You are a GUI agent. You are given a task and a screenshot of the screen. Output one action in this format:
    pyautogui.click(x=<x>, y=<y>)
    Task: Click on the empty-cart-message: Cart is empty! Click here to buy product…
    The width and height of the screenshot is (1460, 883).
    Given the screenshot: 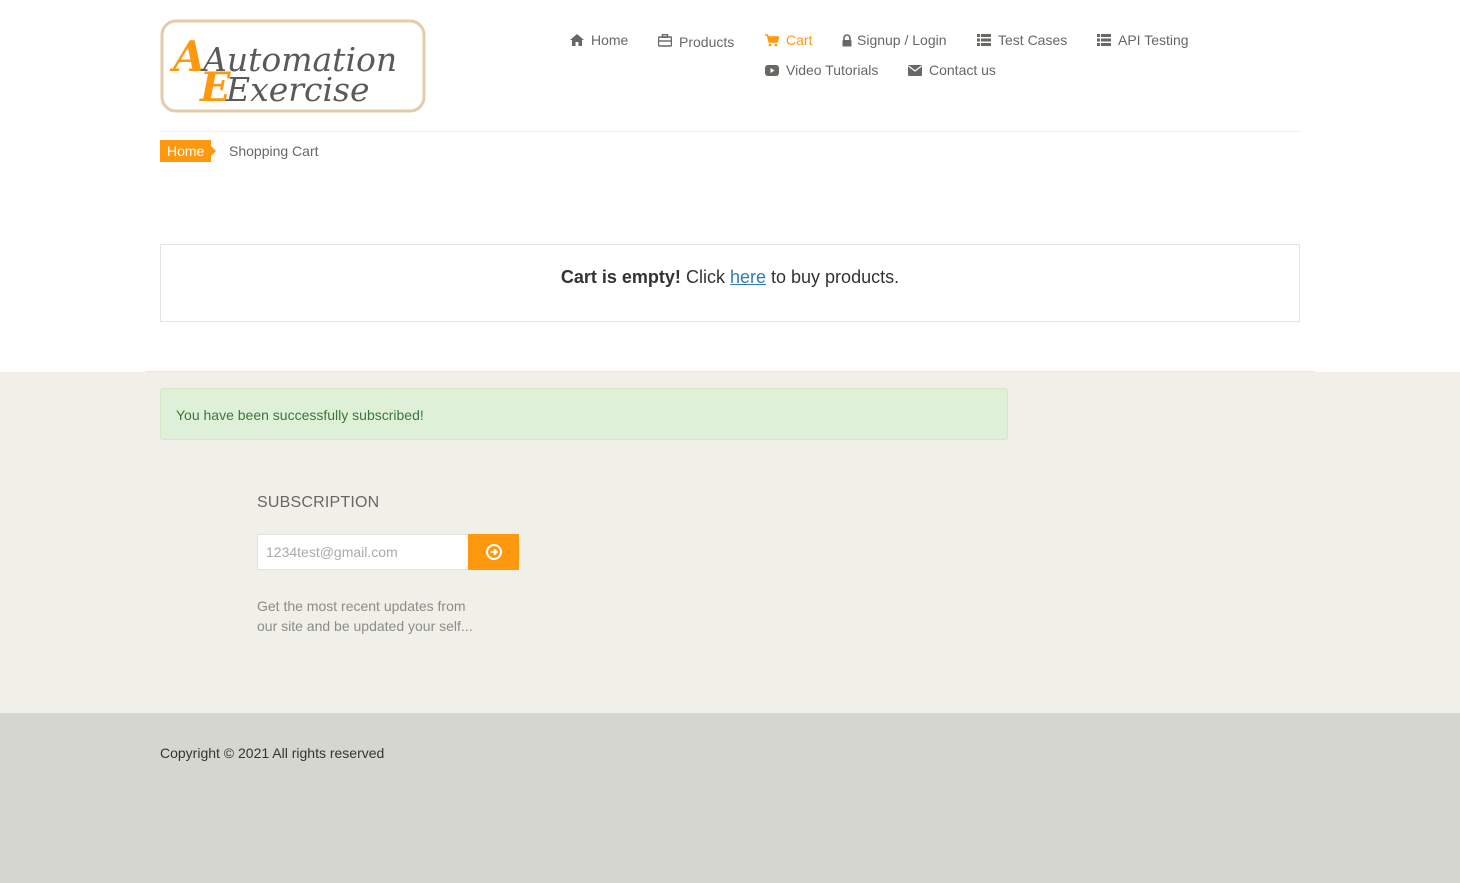 What is the action you would take?
    pyautogui.click(x=730, y=277)
    